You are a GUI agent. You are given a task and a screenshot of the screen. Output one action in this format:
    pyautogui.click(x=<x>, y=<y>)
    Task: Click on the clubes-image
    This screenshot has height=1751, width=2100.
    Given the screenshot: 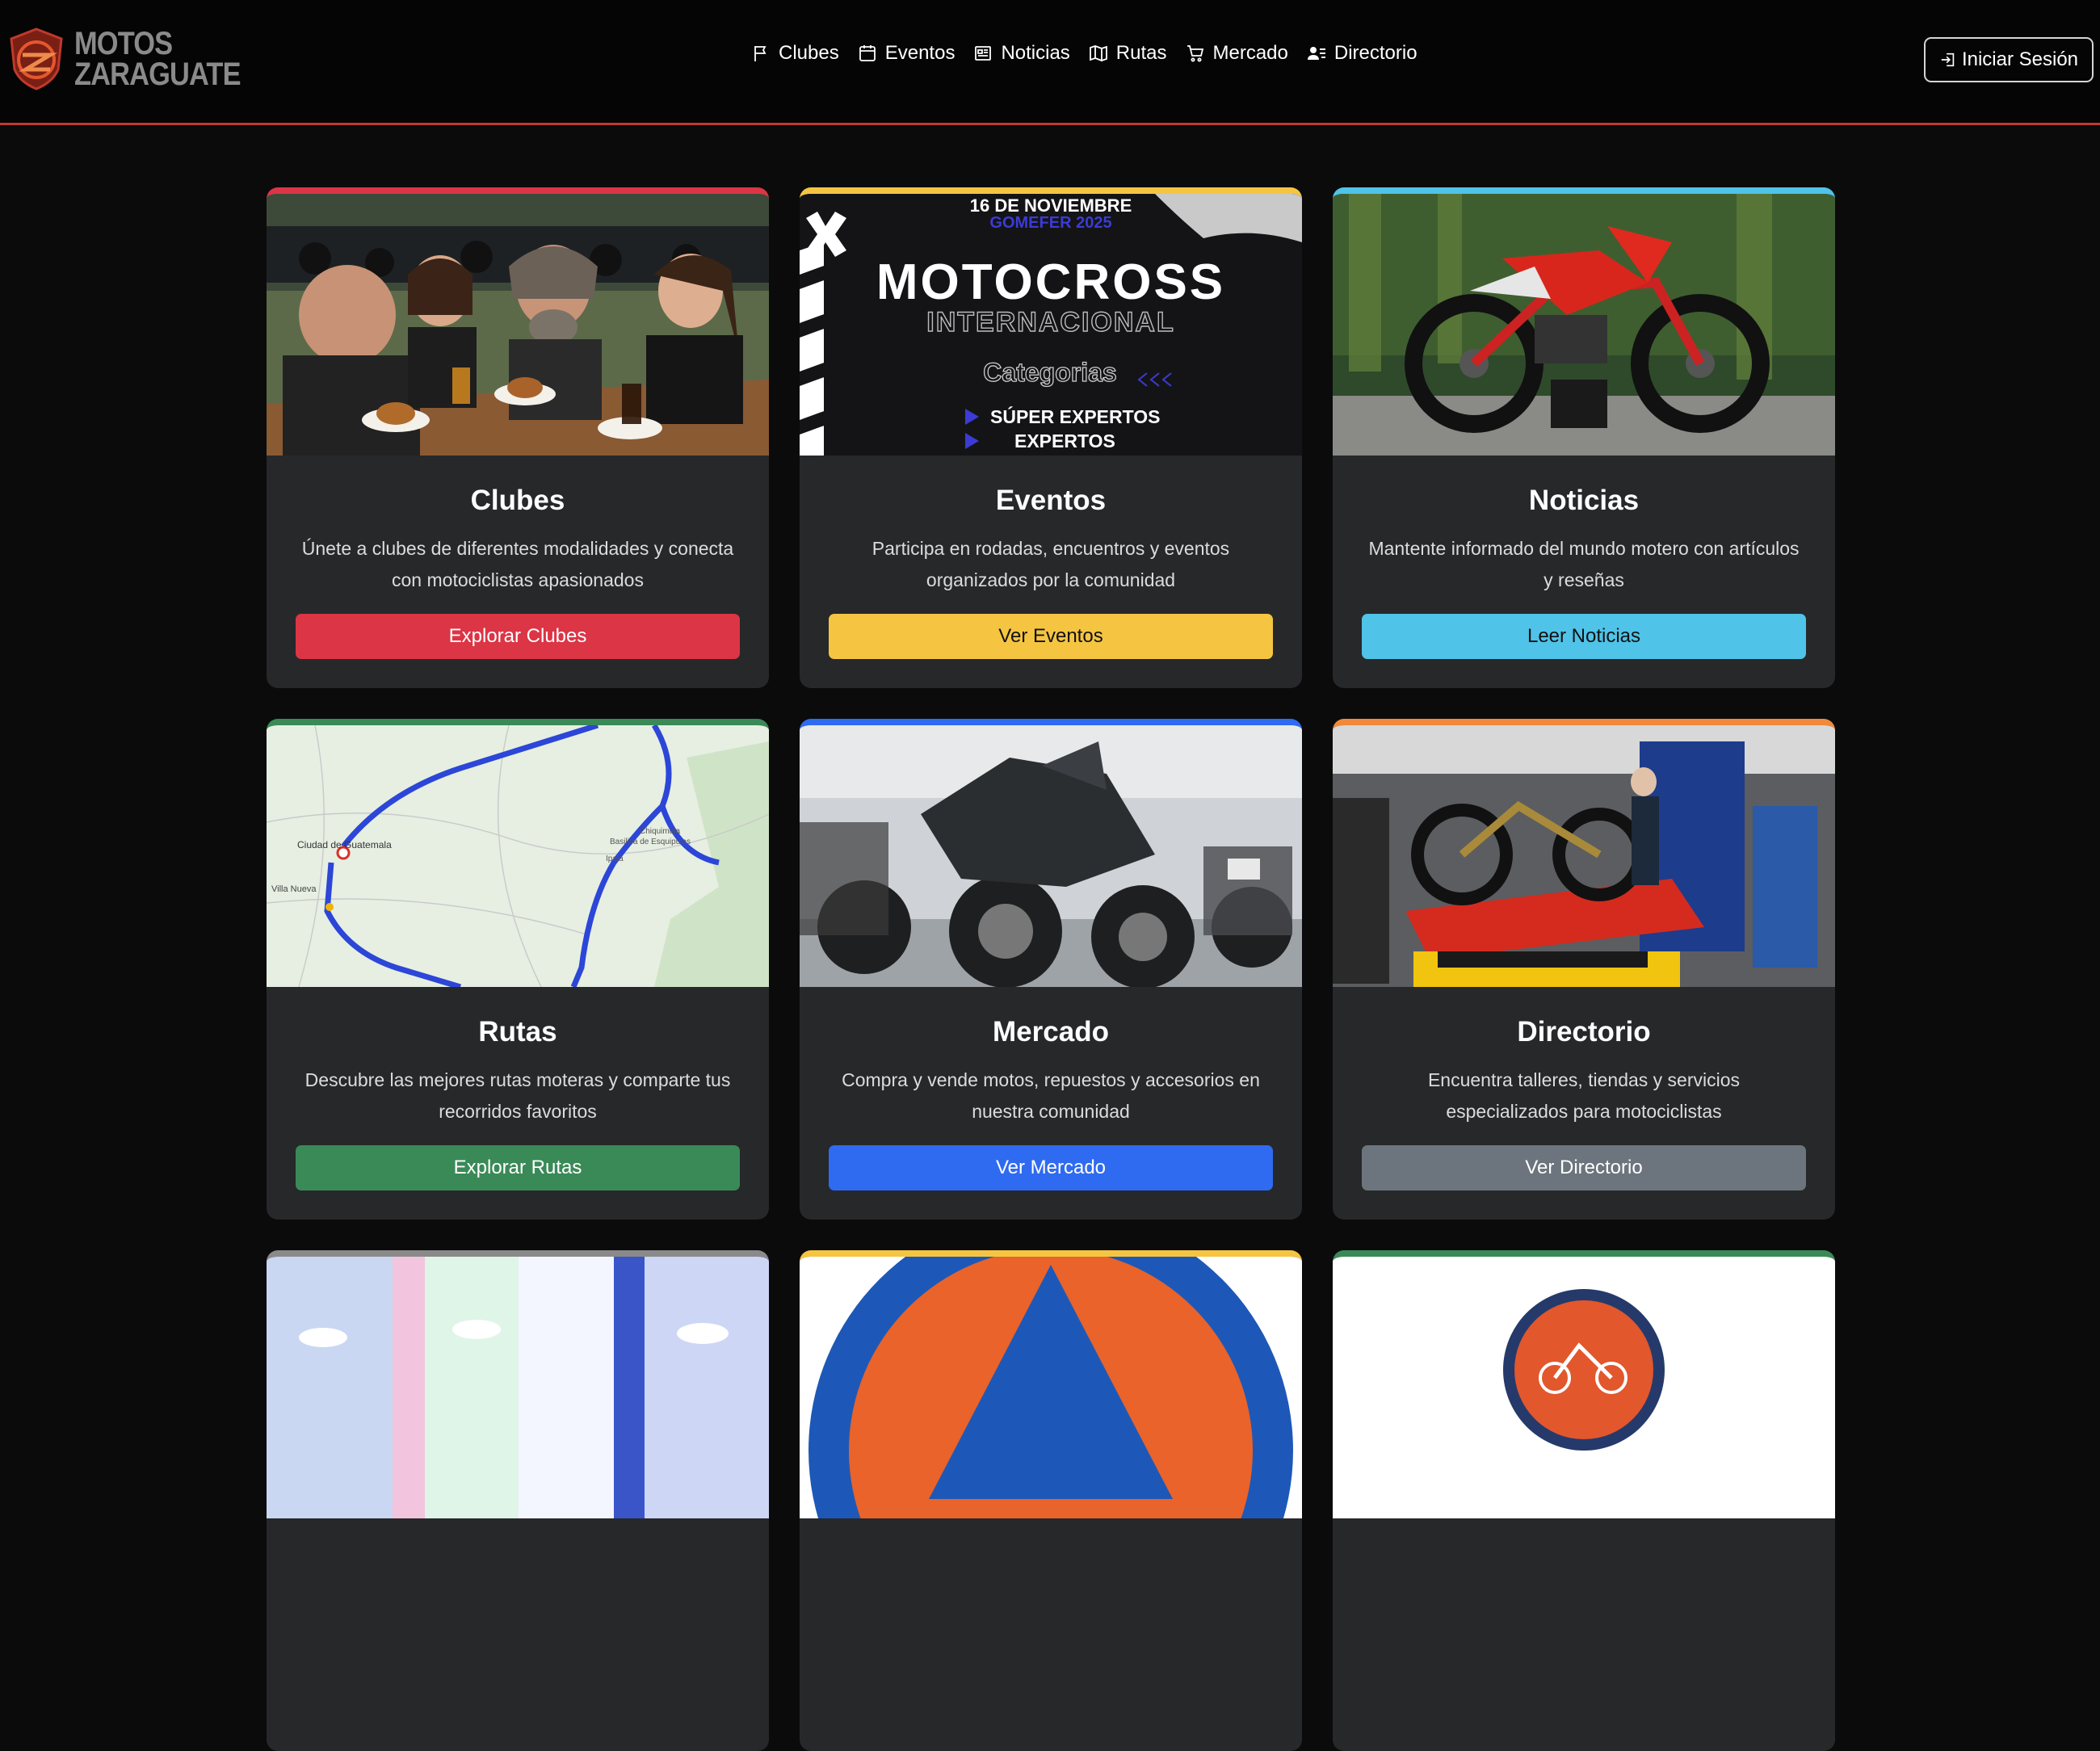 What is the action you would take?
    pyautogui.click(x=518, y=325)
    